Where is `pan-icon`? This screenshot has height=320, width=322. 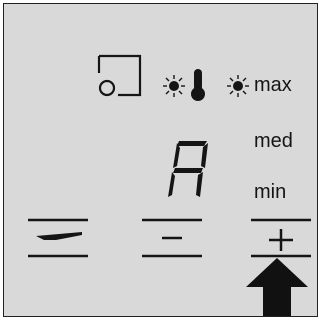 pan-icon is located at coordinates (58, 238).